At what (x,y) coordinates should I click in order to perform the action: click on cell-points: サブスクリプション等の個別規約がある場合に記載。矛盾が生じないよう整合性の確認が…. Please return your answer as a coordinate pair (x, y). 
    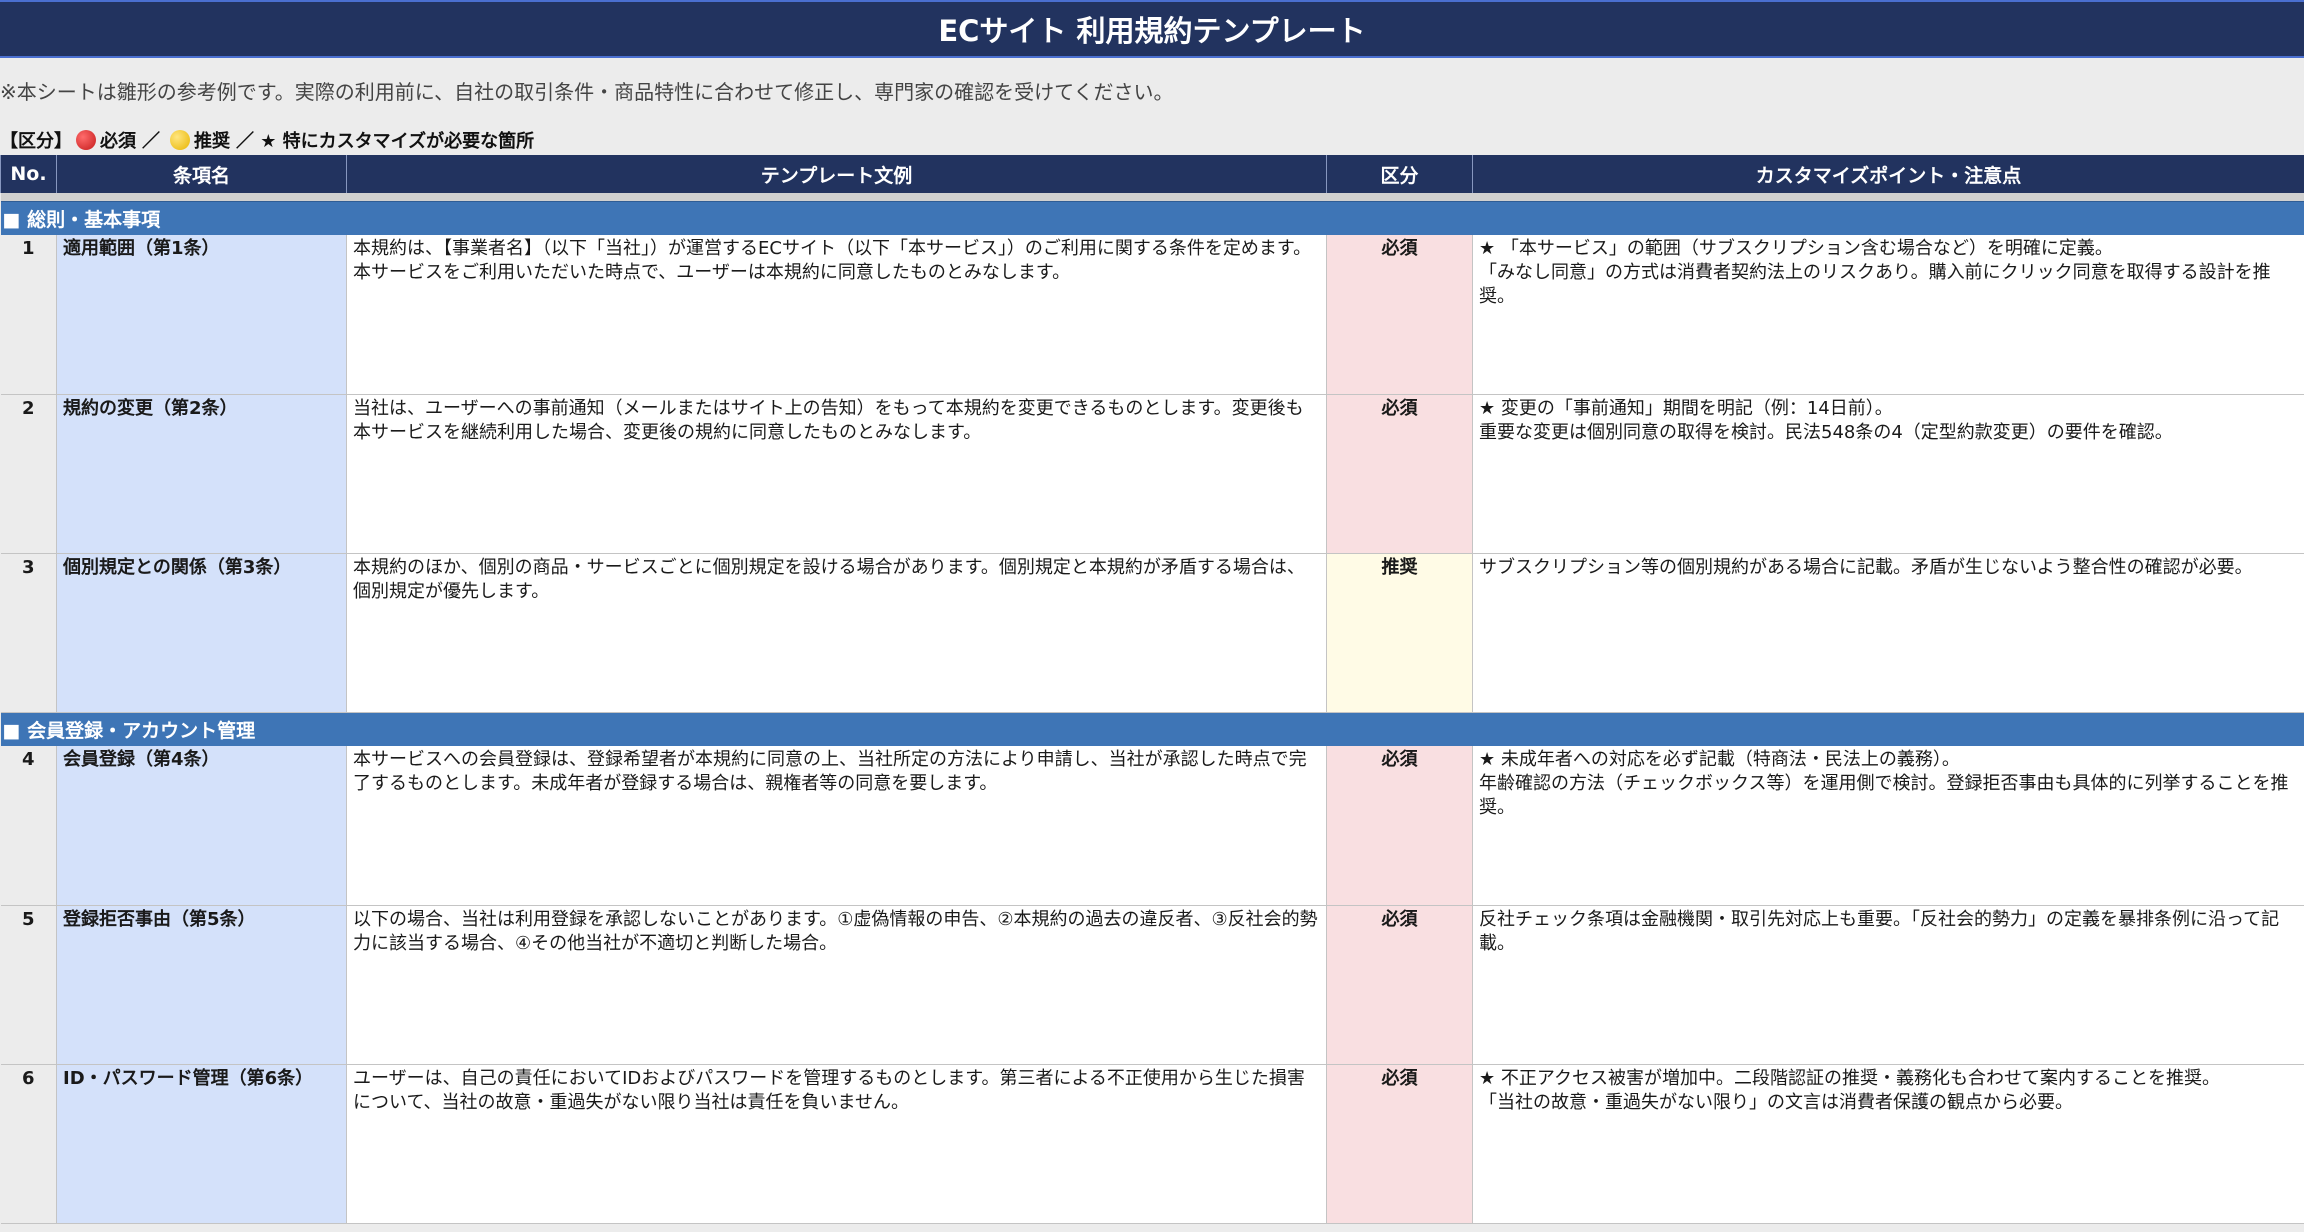
    Looking at the image, I should click on (1888, 633).